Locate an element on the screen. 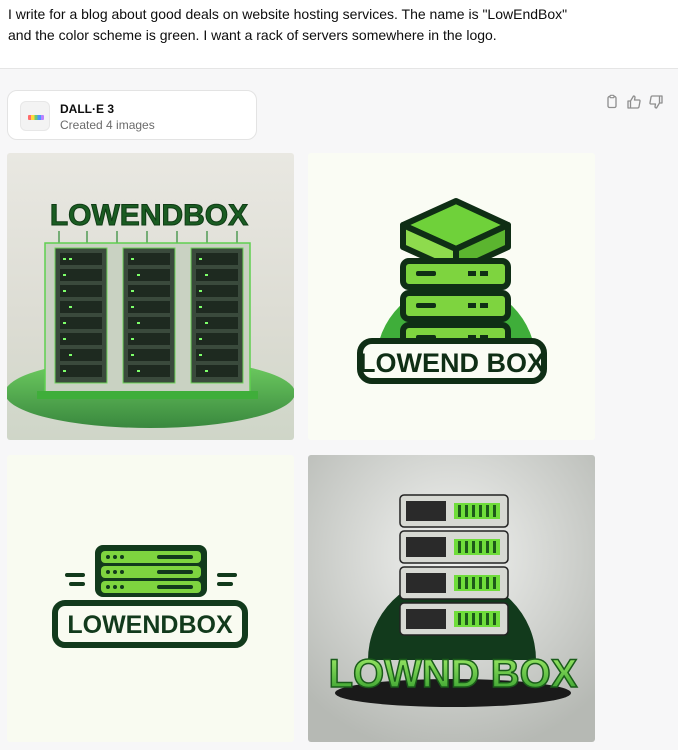 This screenshot has width=678, height=750. message-actions is located at coordinates (634, 102).